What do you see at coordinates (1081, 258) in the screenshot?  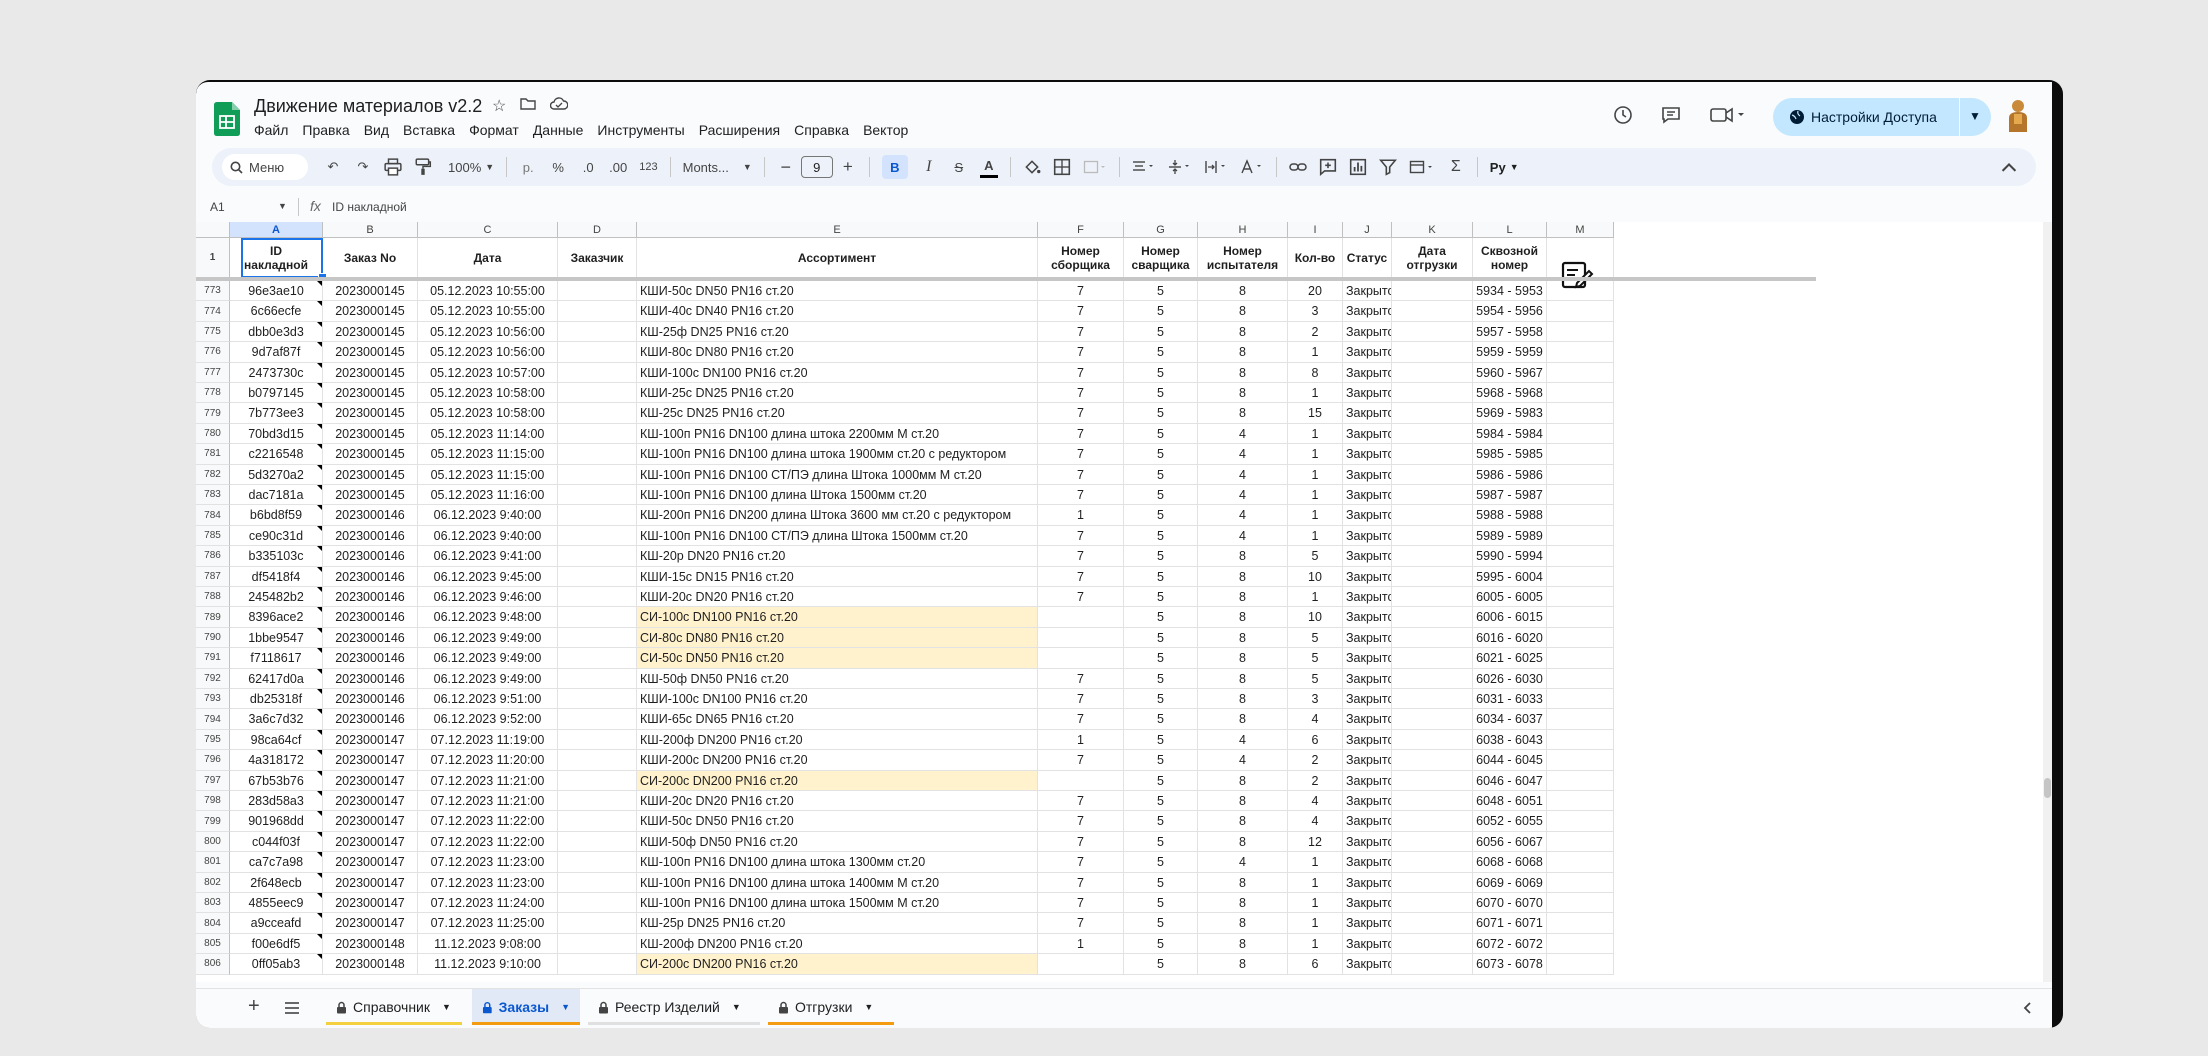 I see `header-cell-f: Номер сборщика` at bounding box center [1081, 258].